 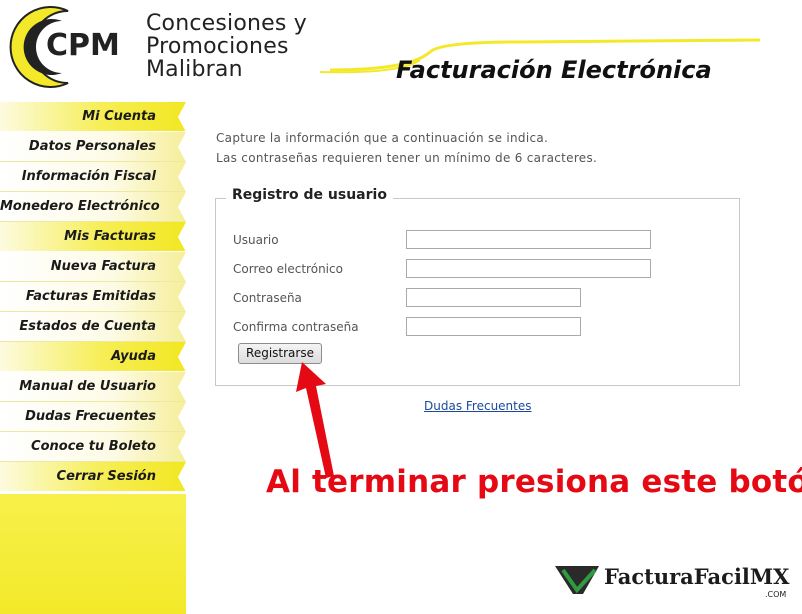 What do you see at coordinates (267, 298) in the screenshot?
I see `contrasena-label: Contraseña` at bounding box center [267, 298].